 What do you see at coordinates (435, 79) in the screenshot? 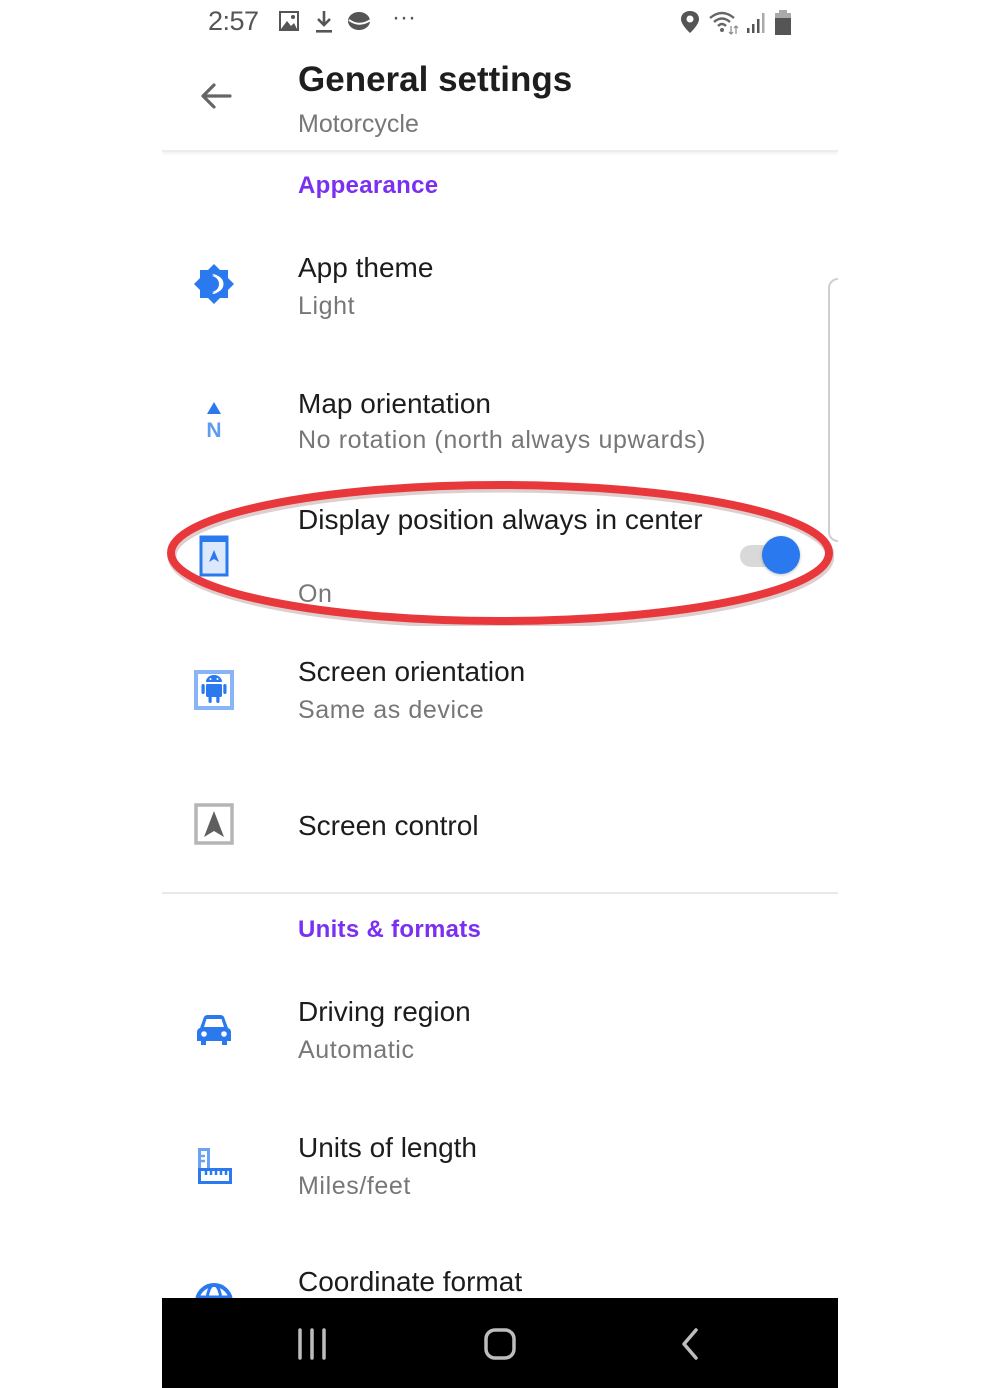
I see `page-title: General settings` at bounding box center [435, 79].